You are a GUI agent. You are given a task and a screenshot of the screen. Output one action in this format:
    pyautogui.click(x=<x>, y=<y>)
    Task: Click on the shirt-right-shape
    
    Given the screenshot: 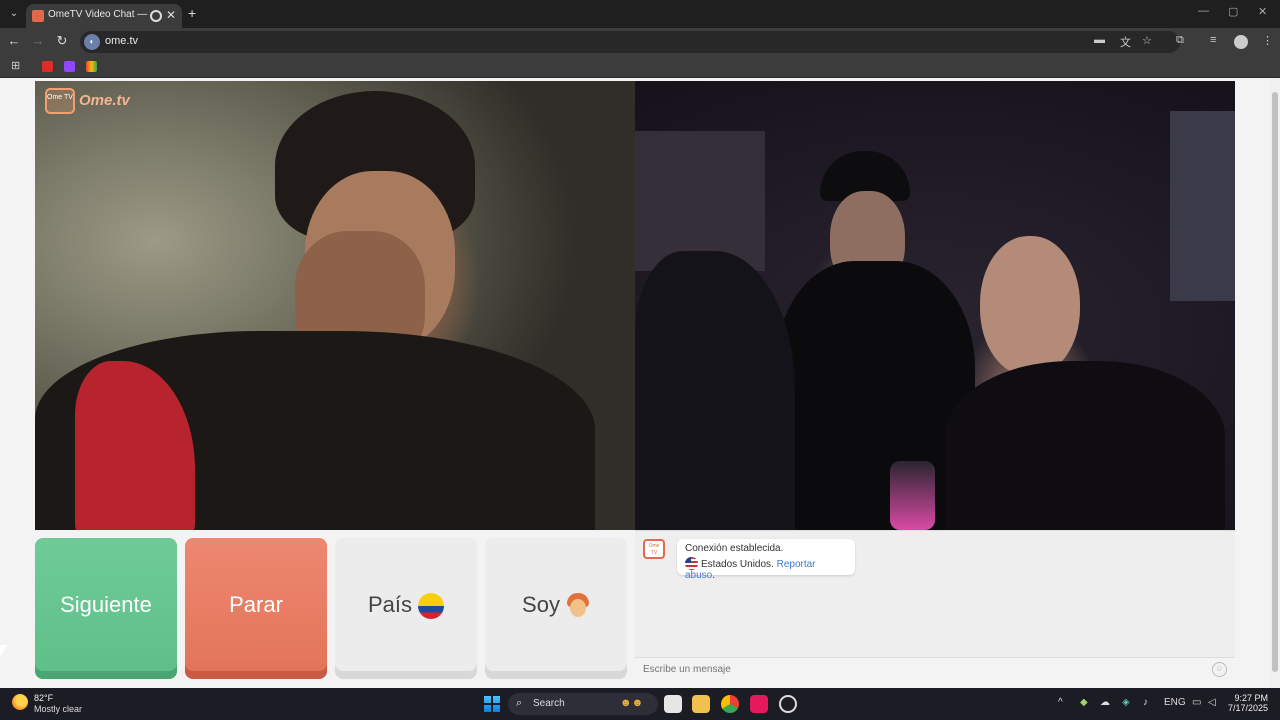 What is the action you would take?
    pyautogui.click(x=1085, y=445)
    